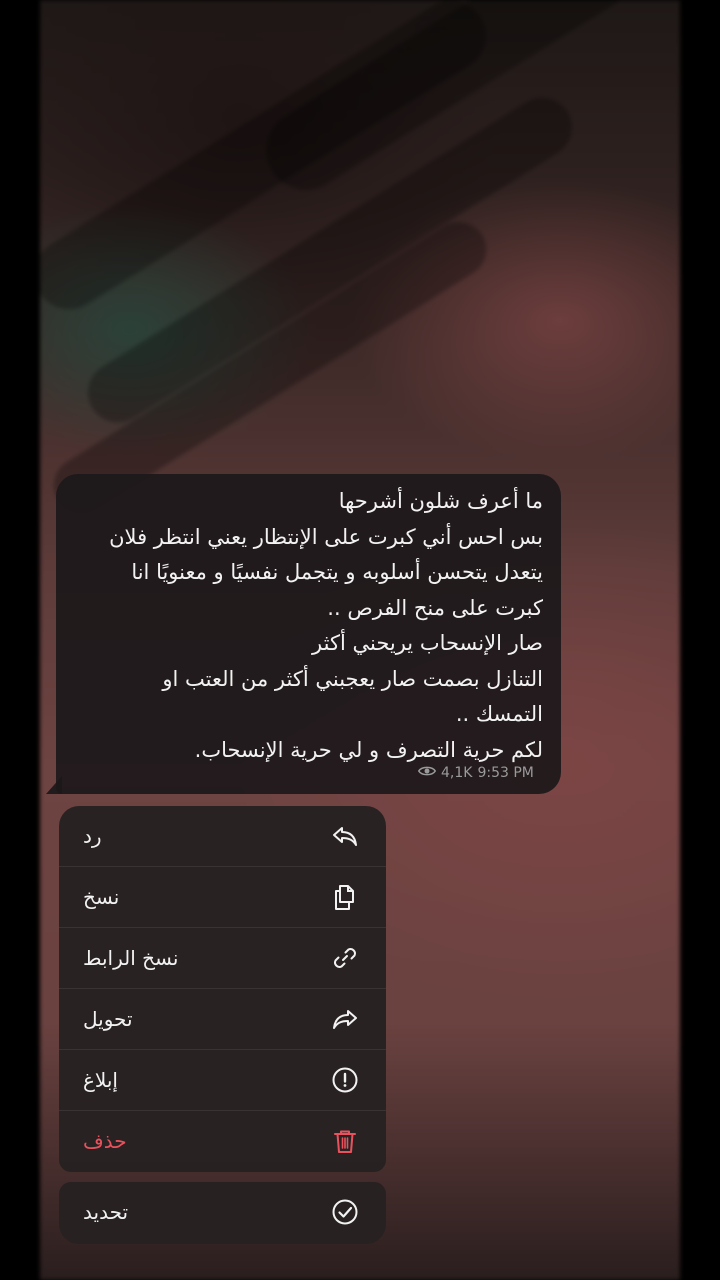 This screenshot has width=720, height=1280. What do you see at coordinates (427, 773) in the screenshot?
I see `eye-icon` at bounding box center [427, 773].